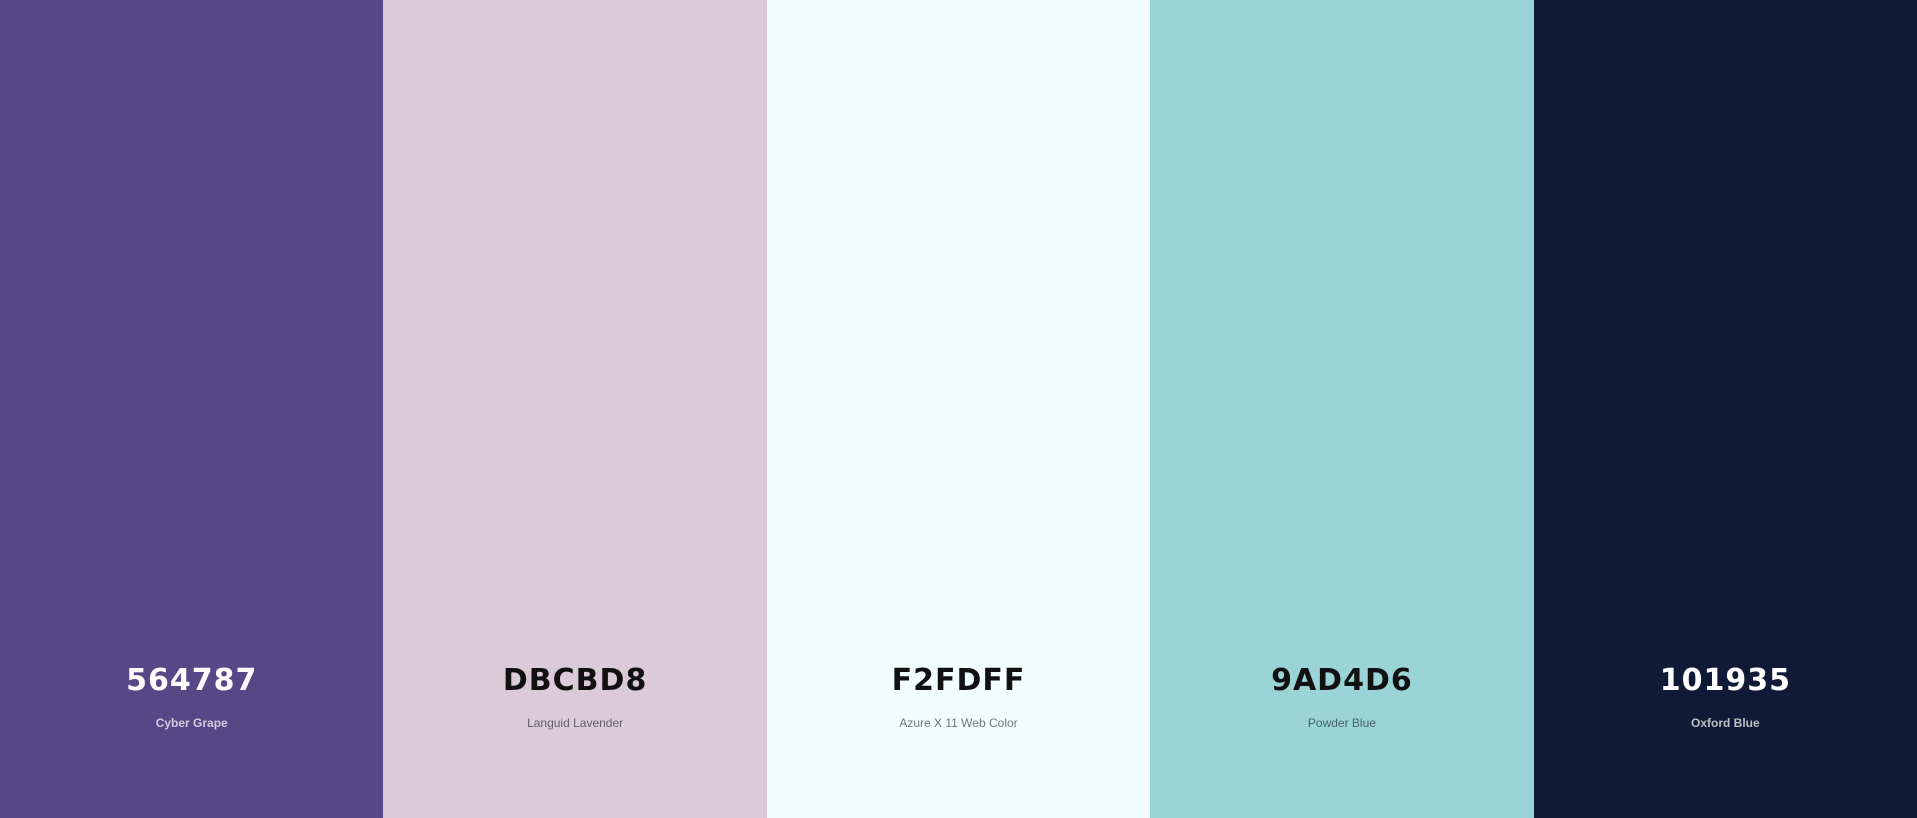  I want to click on swatch-hex-code: F2FDFF, so click(958, 681).